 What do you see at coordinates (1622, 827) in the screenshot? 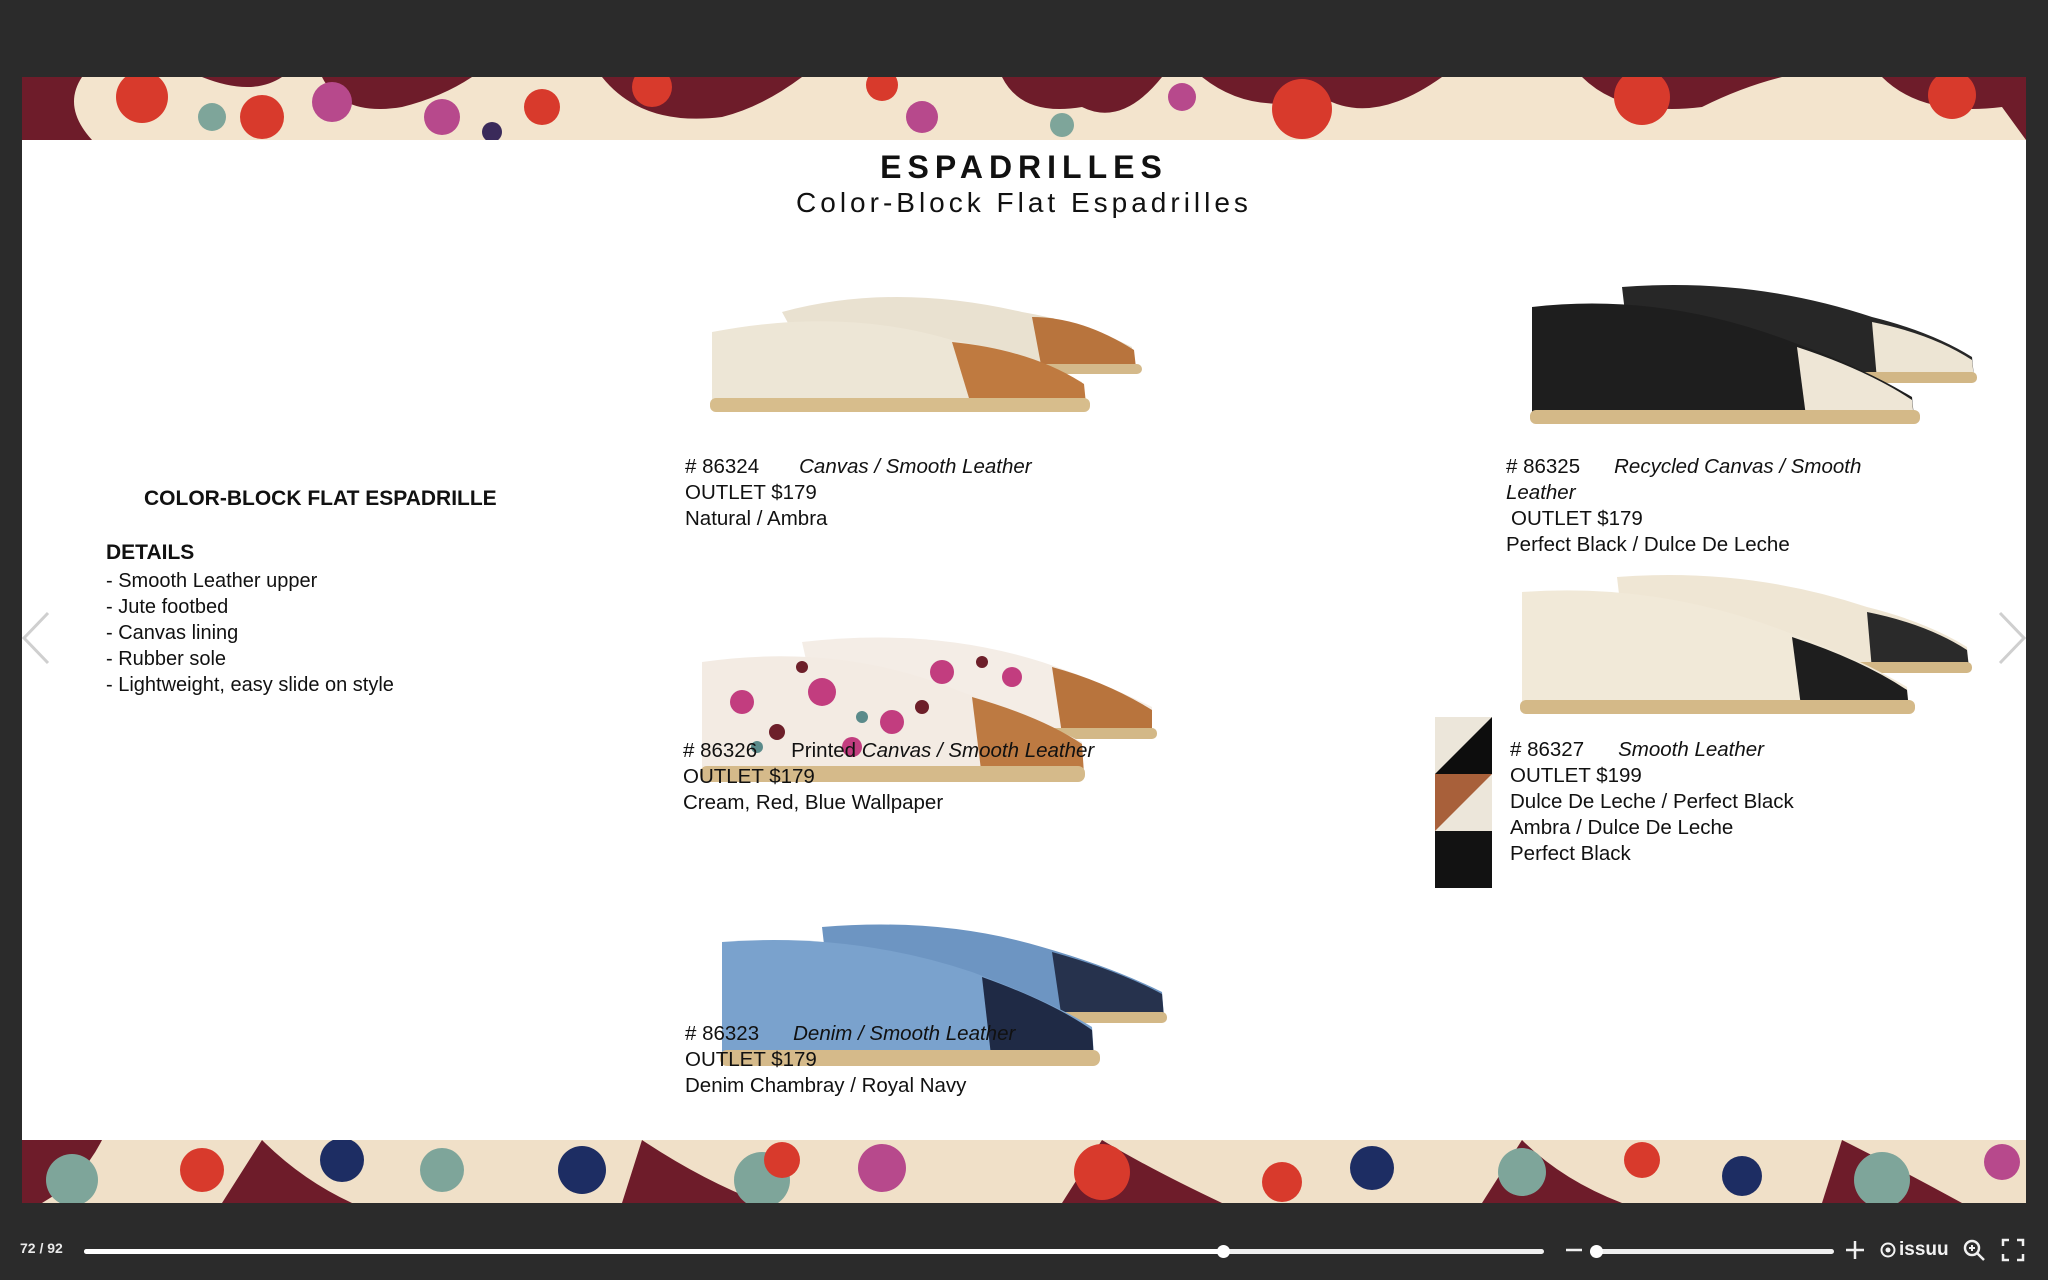
I see `product-colorway: Ambra / Dulce De Leche` at bounding box center [1622, 827].